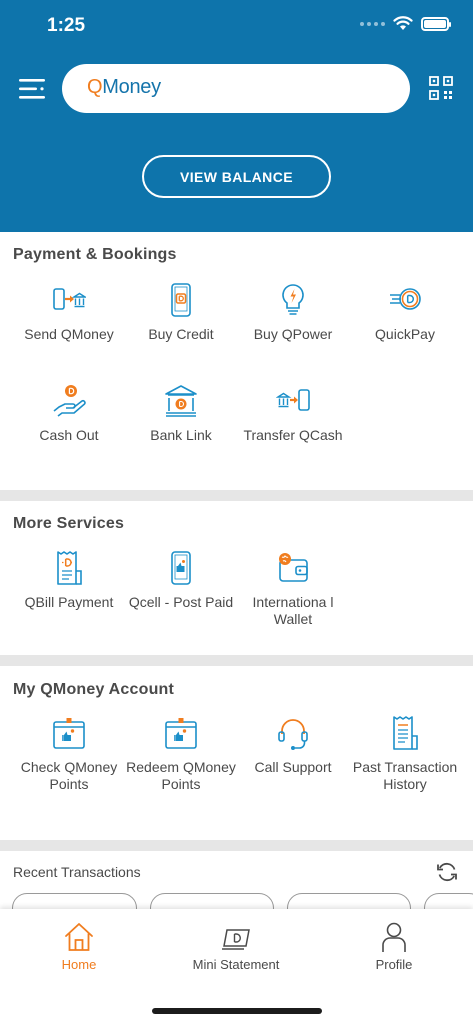  Describe the element at coordinates (94, 689) in the screenshot. I see `section-title-account: My QMoney Account` at that location.